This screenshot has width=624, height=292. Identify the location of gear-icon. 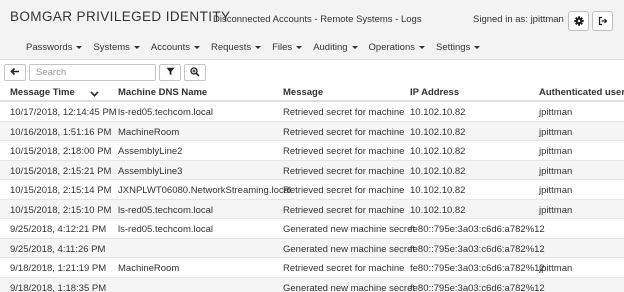
(578, 21).